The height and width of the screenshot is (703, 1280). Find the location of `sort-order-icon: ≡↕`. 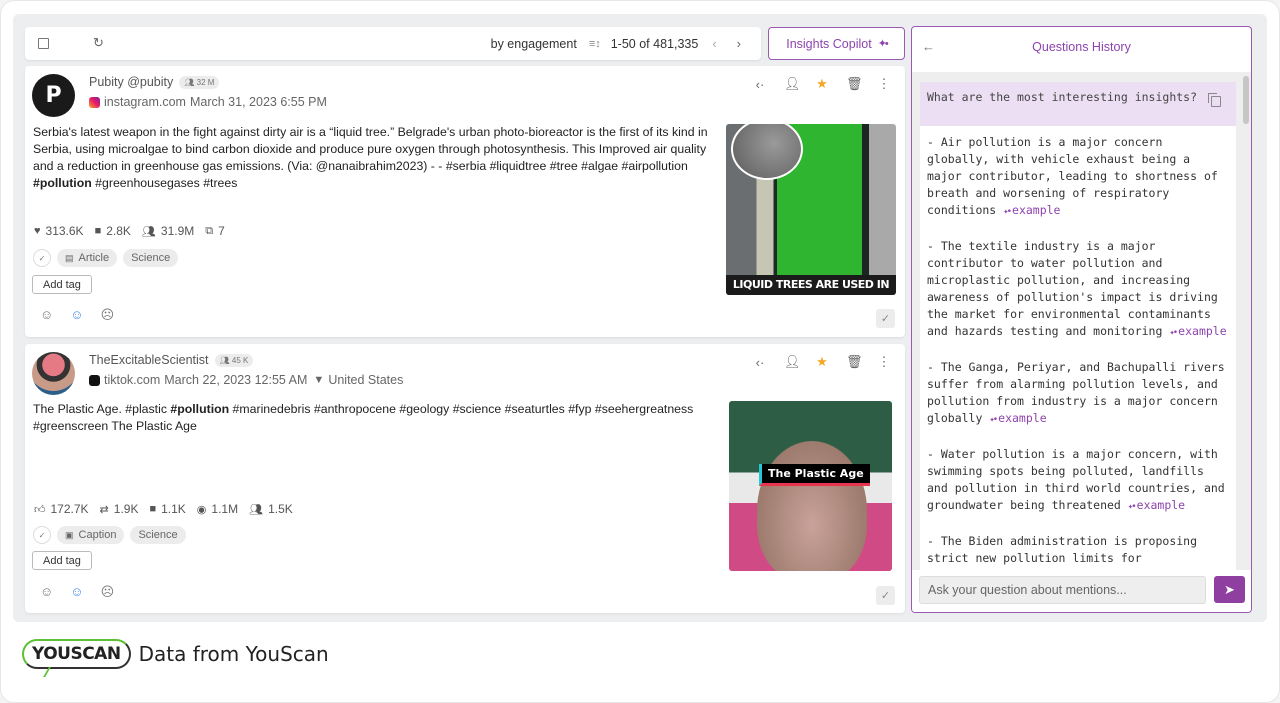

sort-order-icon: ≡↕ is located at coordinates (595, 44).